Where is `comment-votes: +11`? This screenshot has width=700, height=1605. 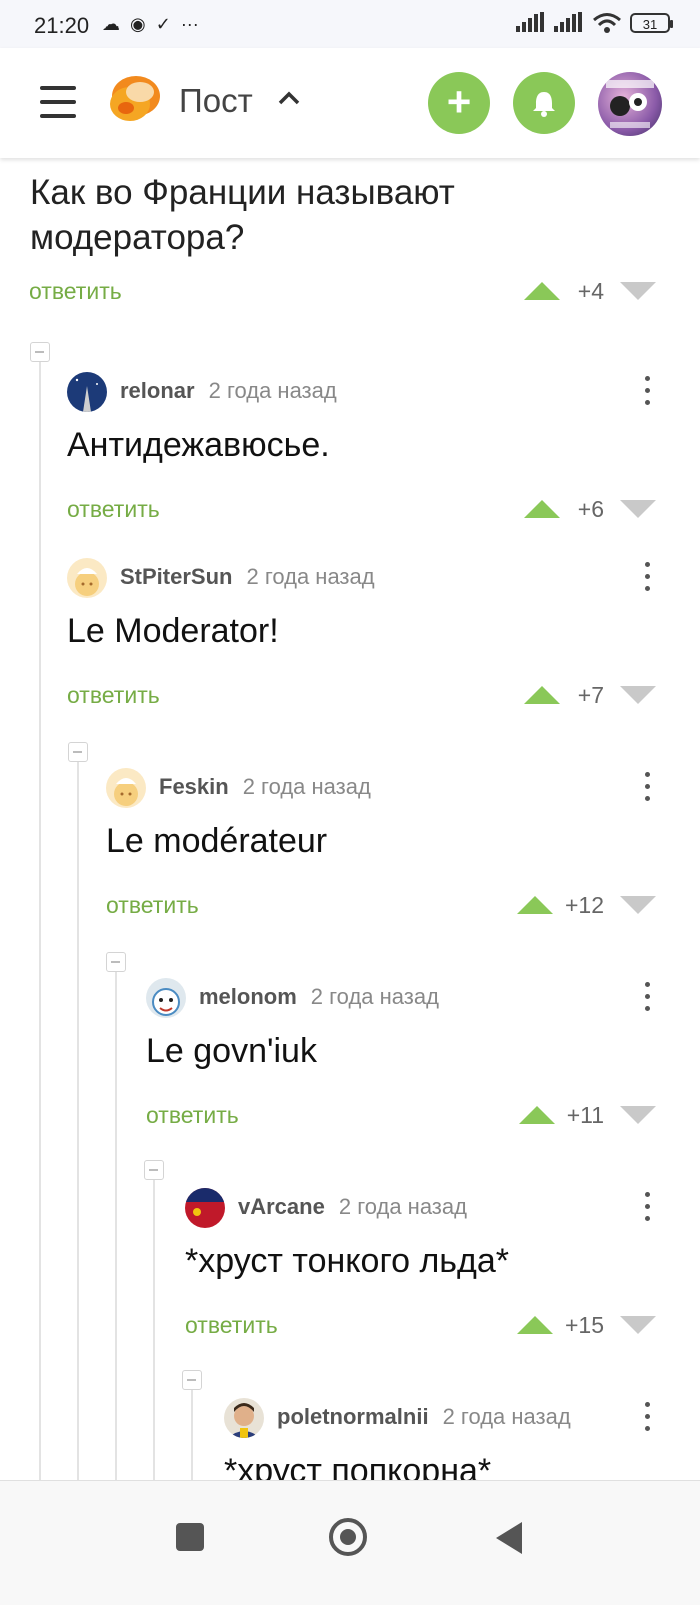 comment-votes: +11 is located at coordinates (587, 1115).